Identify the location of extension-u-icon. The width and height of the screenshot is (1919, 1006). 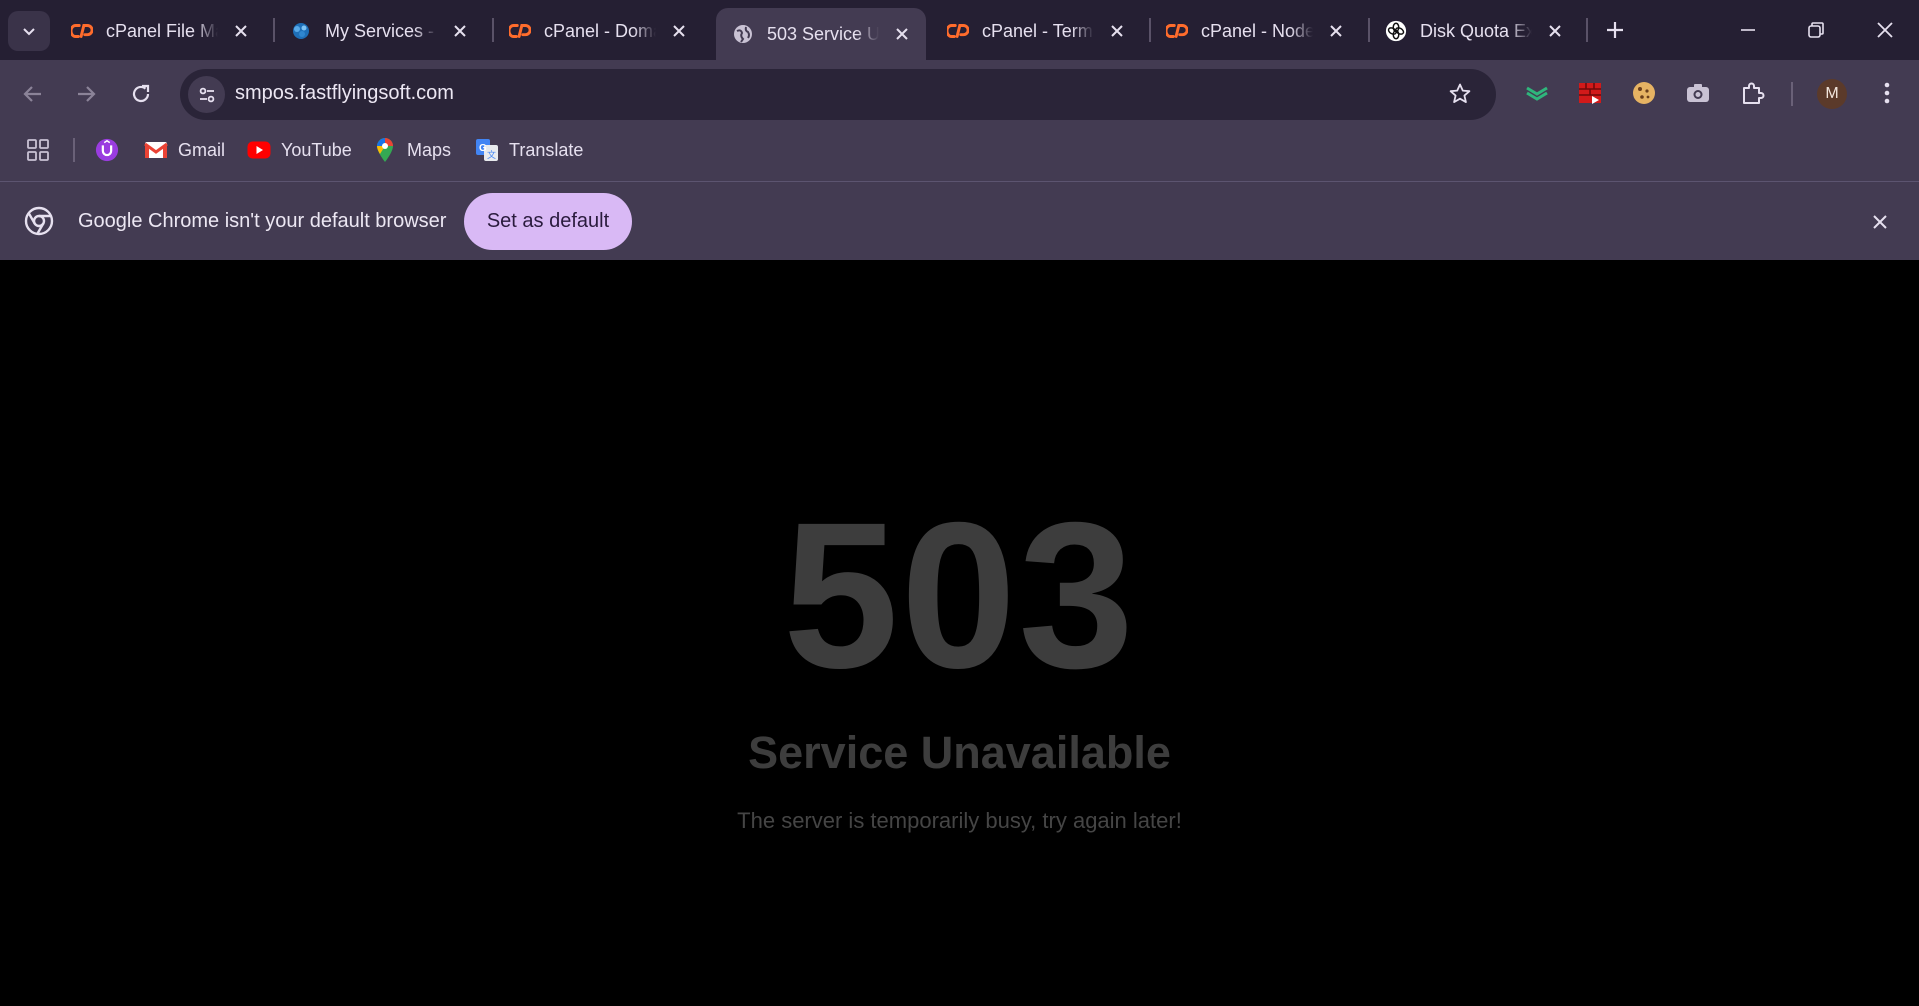
(107, 150).